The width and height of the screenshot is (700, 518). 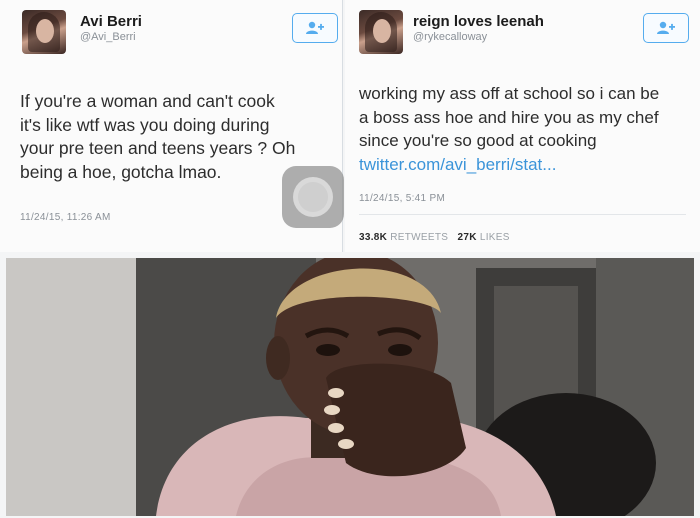 What do you see at coordinates (147, 101) in the screenshot?
I see `tweet-text-line: If you're a woman and can't cook` at bounding box center [147, 101].